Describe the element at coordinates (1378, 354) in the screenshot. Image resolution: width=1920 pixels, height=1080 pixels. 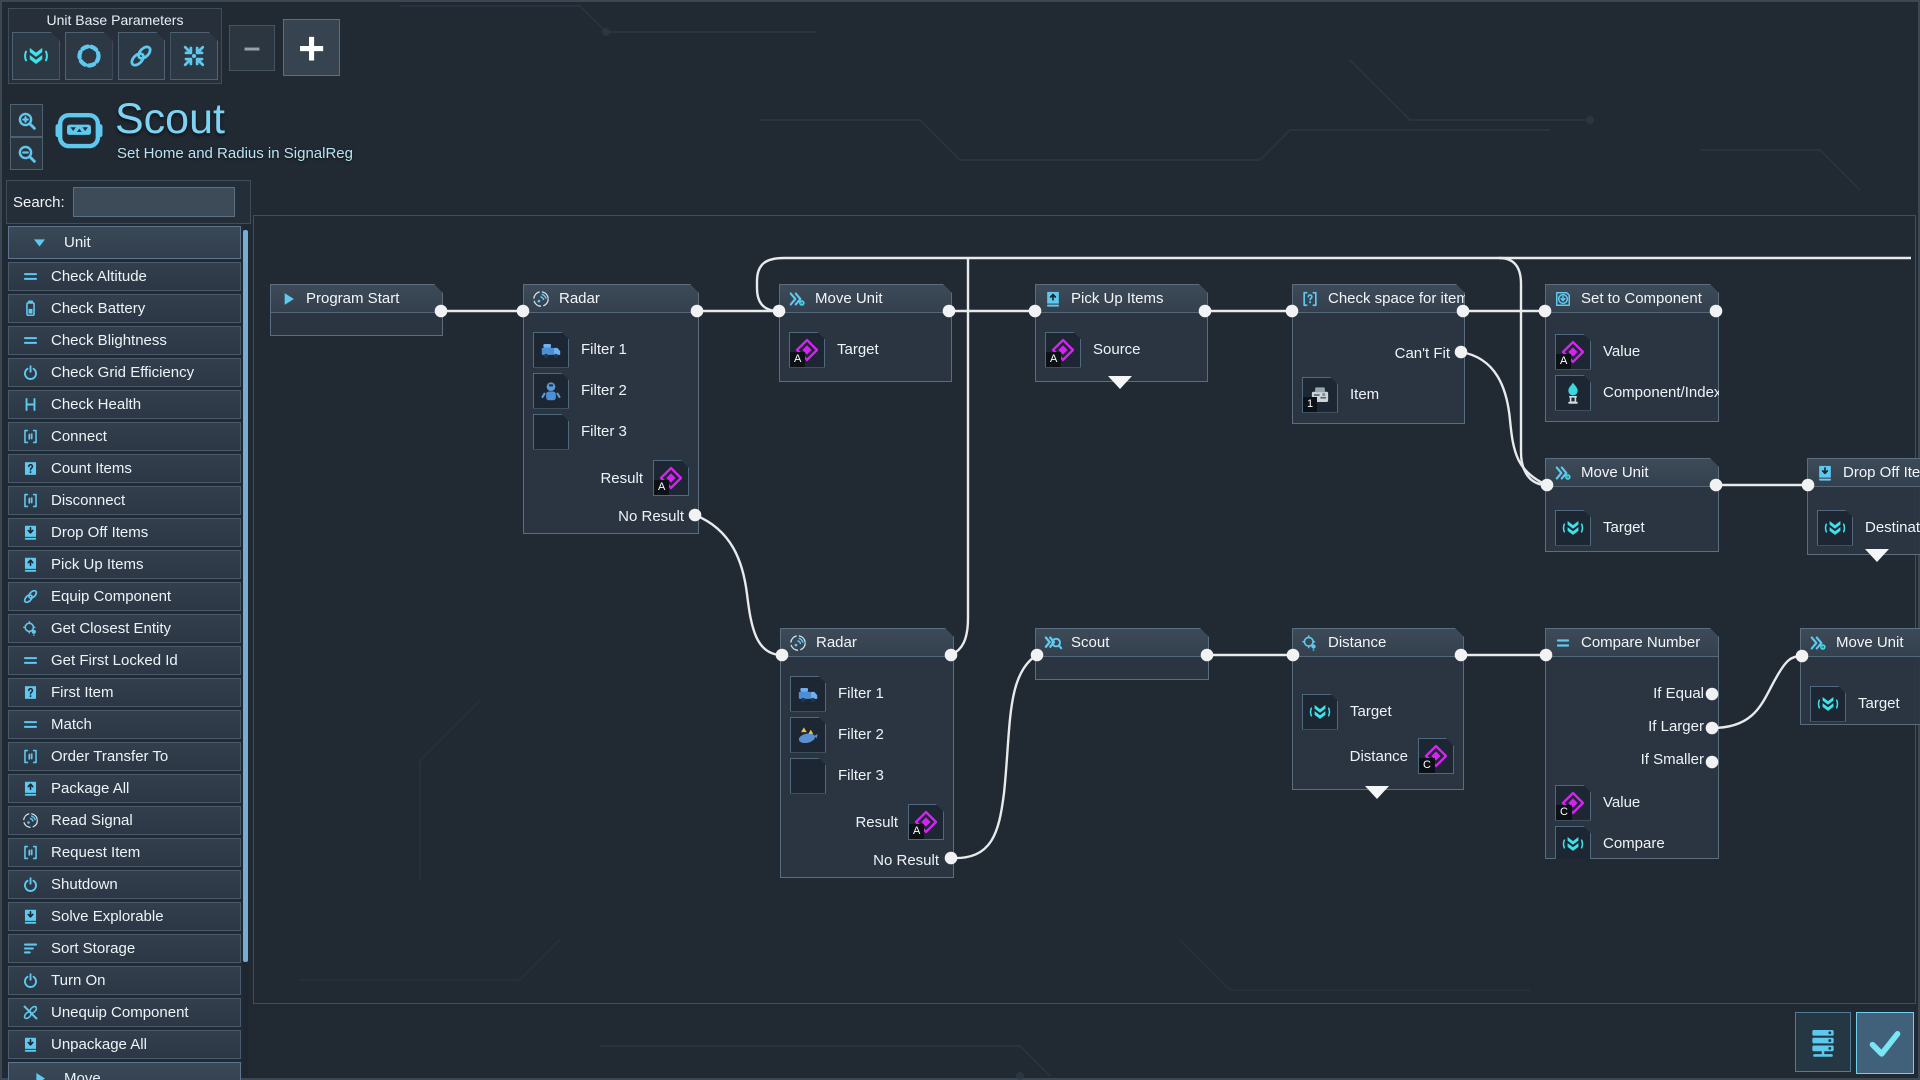
I see `node-check-space-for-item: Check space for item Can't Fit 1 Item` at that location.